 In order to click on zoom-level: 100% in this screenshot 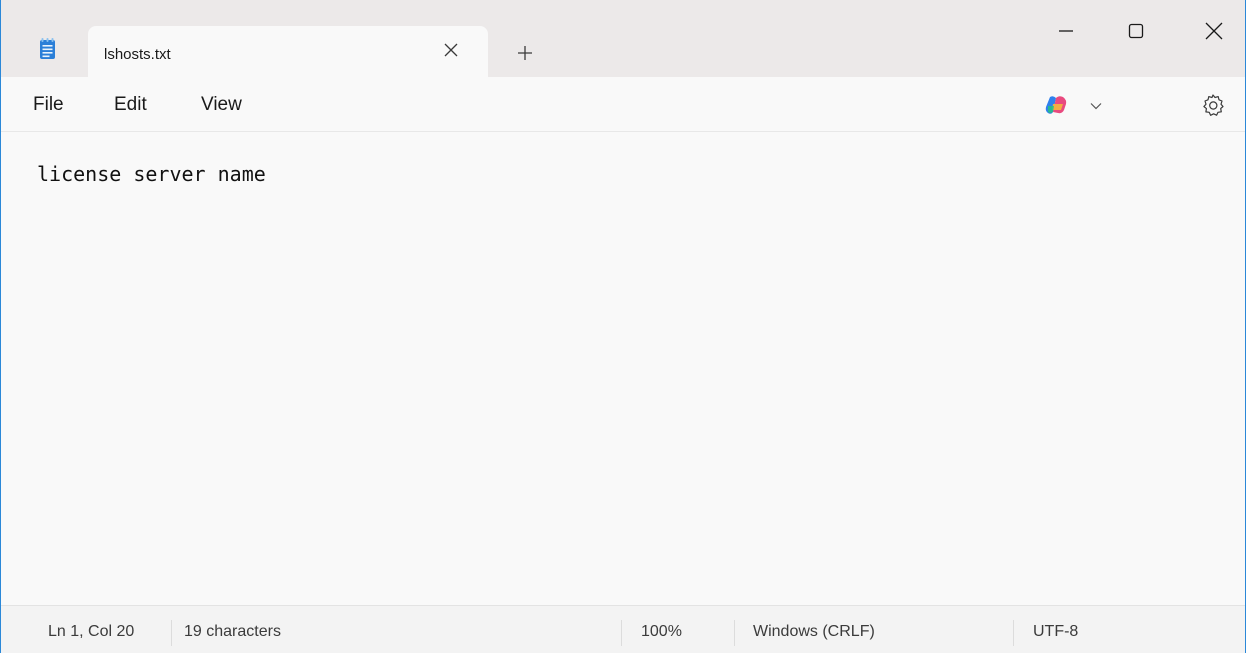, I will do `click(661, 632)`.